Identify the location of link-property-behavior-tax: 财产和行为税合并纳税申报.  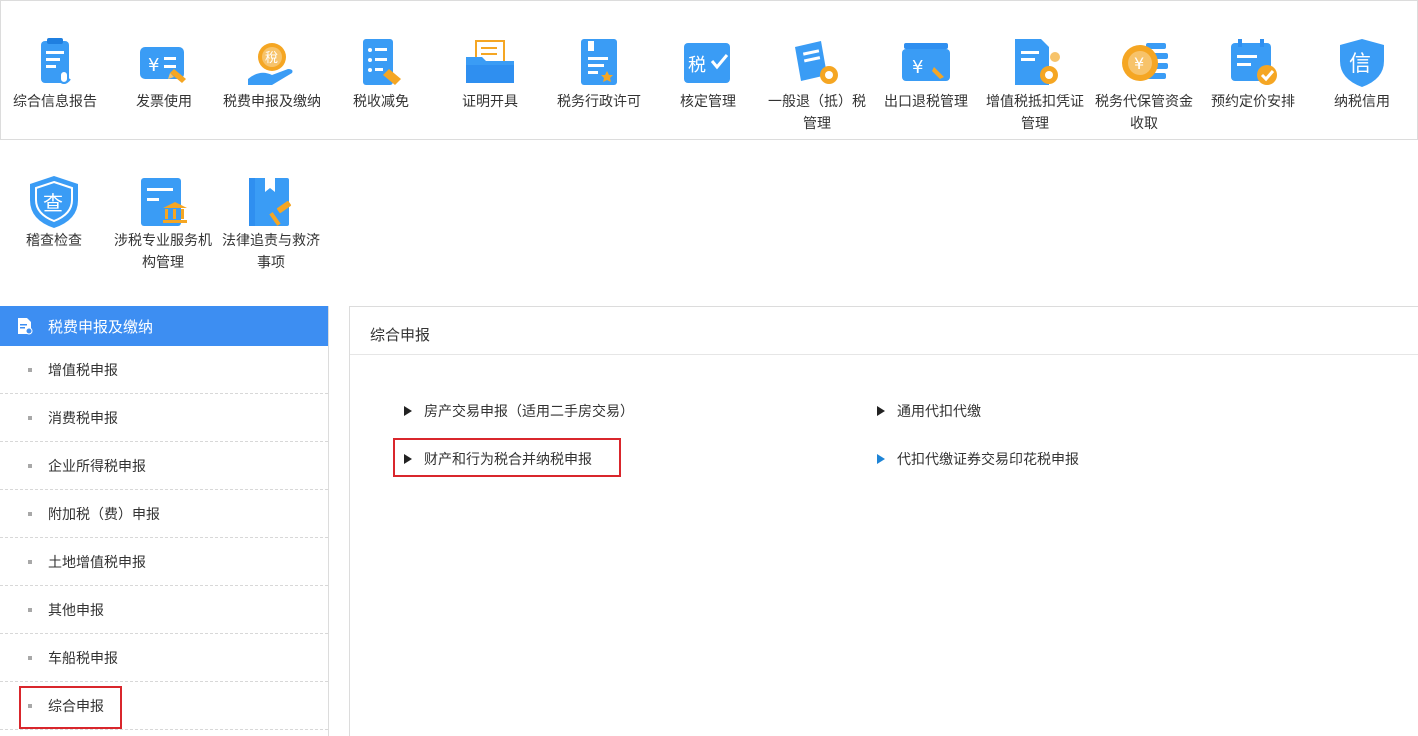
(498, 459).